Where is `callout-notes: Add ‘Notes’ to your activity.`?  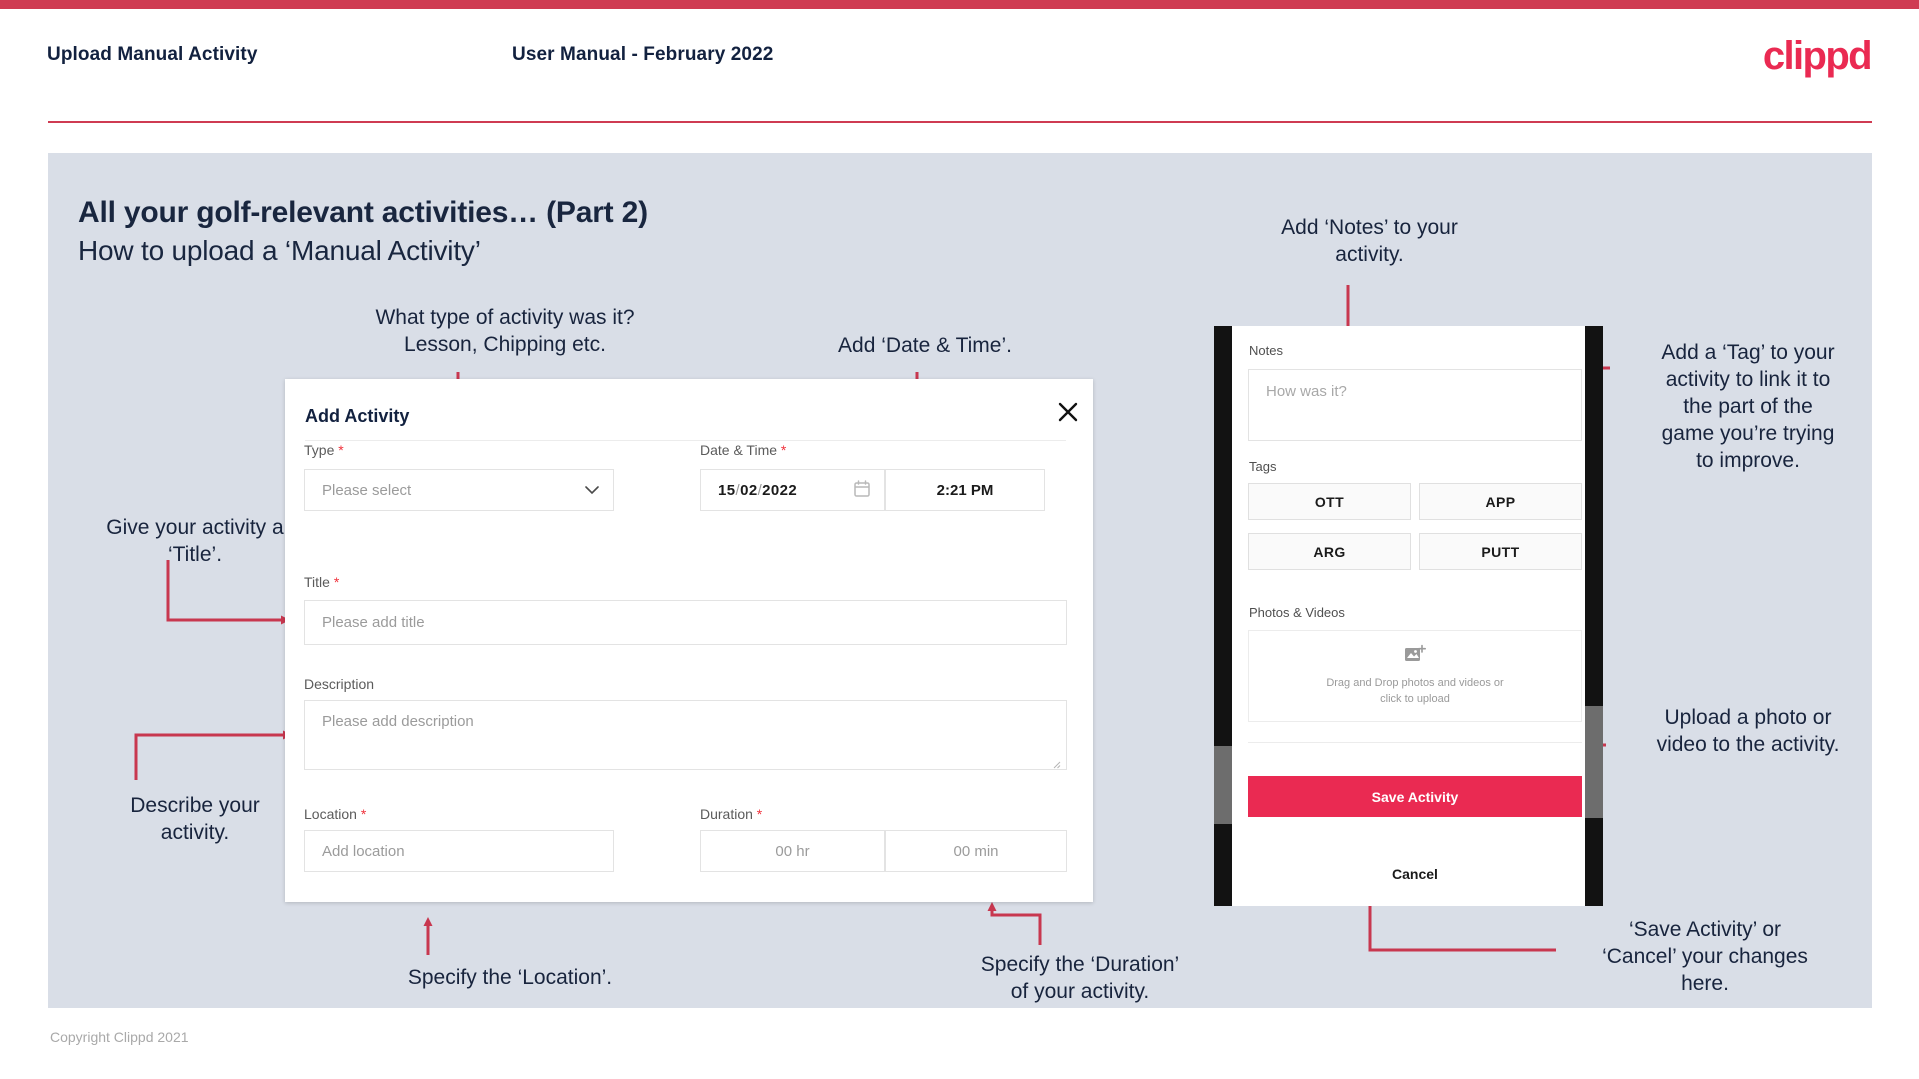
callout-notes: Add ‘Notes’ to your activity. is located at coordinates (1369, 241).